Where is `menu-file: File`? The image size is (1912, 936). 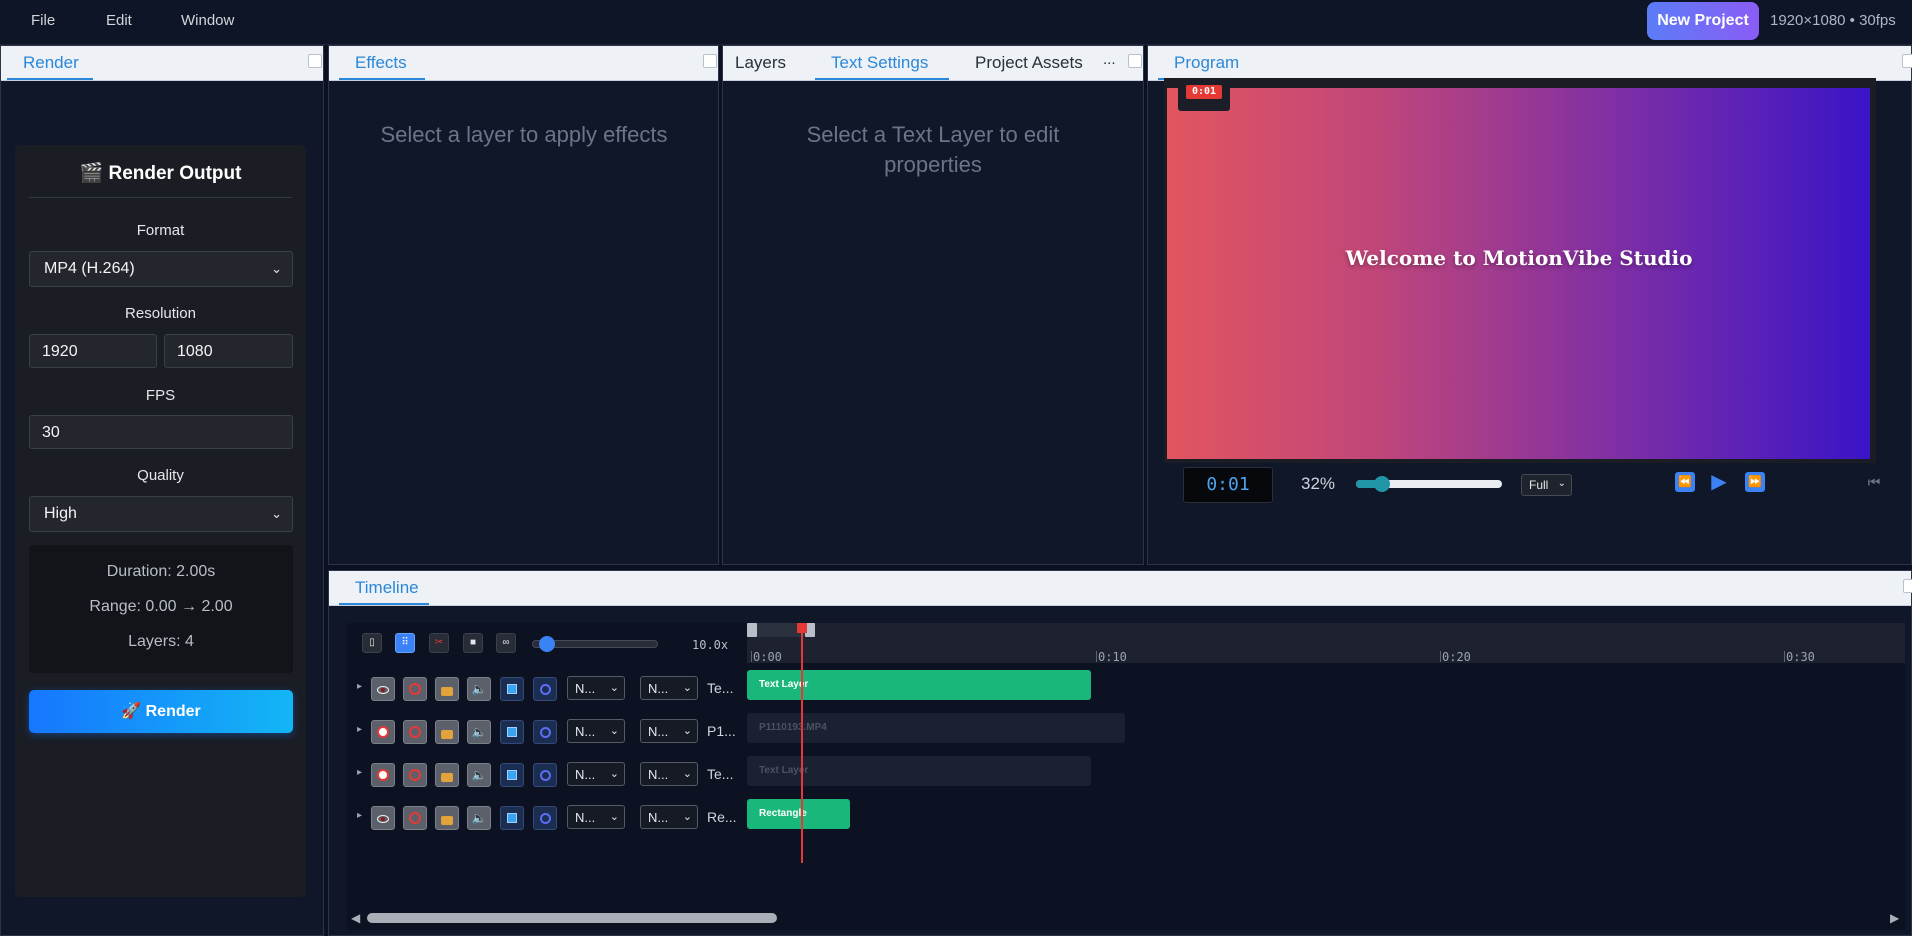 menu-file: File is located at coordinates (43, 20).